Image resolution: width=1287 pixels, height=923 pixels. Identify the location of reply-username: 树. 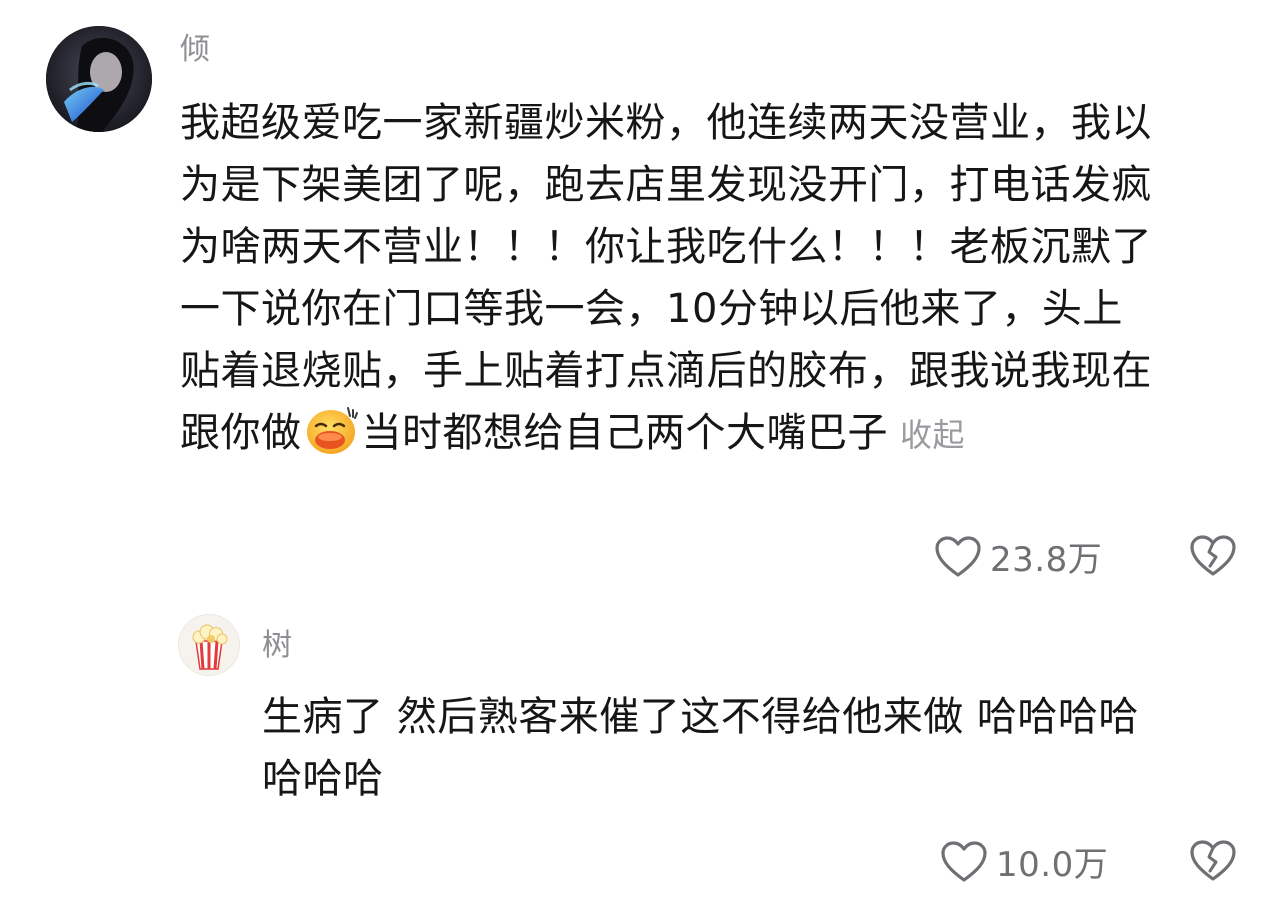
(277, 646).